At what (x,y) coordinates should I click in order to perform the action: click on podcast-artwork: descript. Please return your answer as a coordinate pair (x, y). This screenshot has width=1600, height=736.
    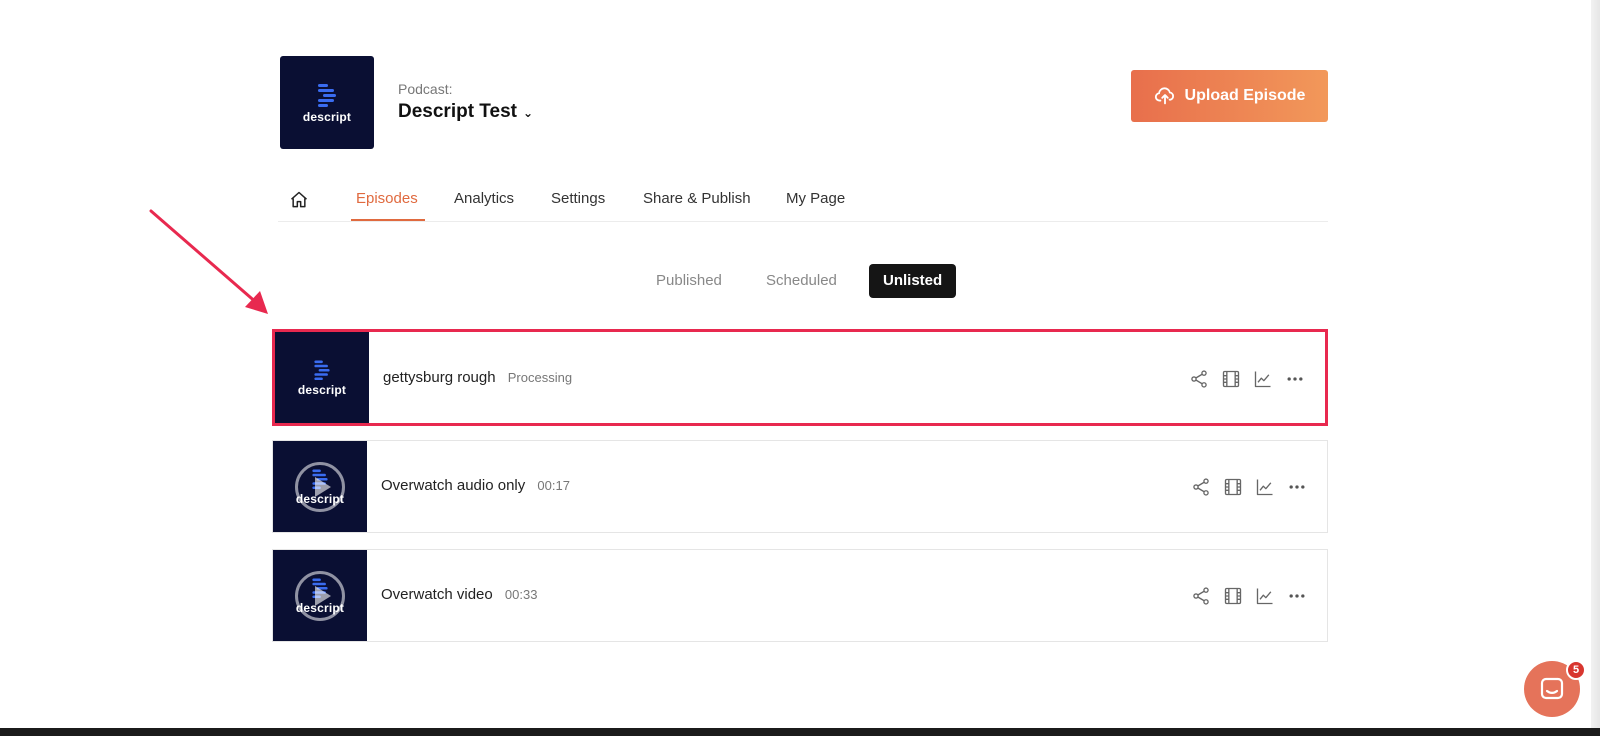
    Looking at the image, I should click on (327, 102).